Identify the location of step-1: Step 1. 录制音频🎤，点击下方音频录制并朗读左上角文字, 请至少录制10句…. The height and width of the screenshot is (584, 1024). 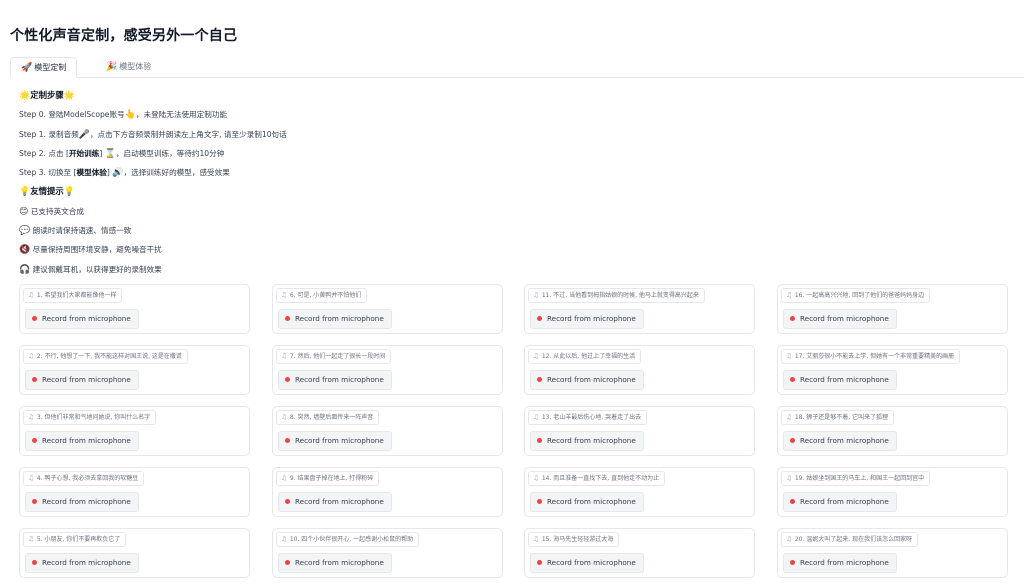
(153, 134).